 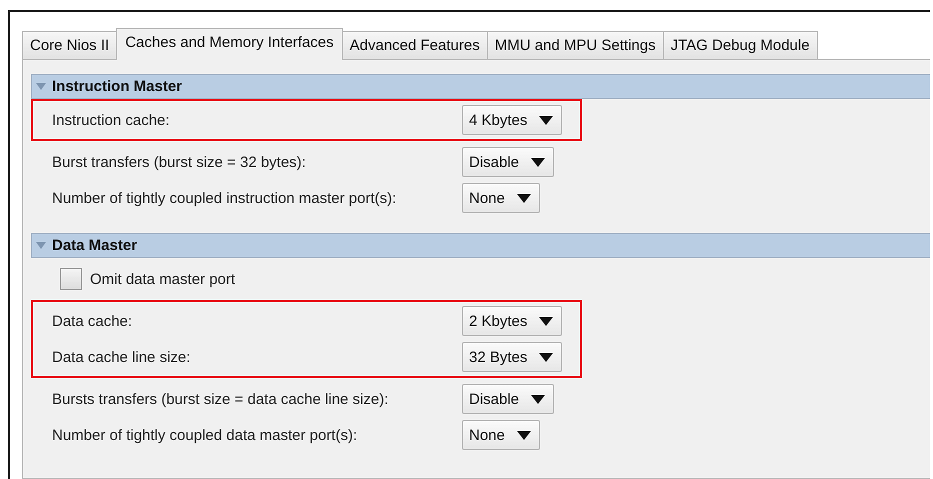 I want to click on tab: Core Nios II, so click(x=70, y=45).